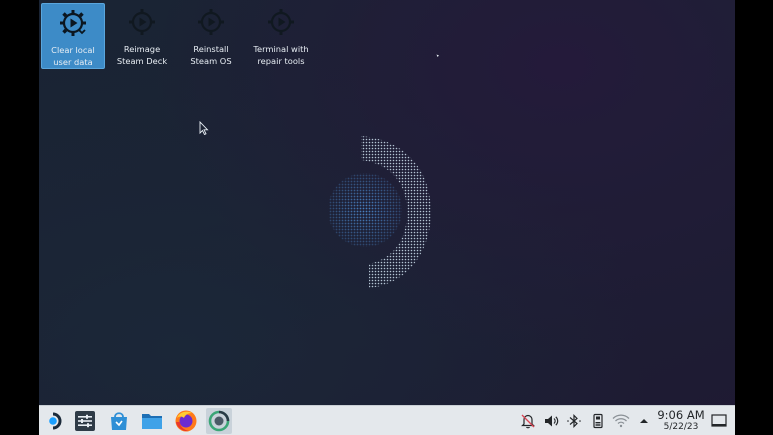 The image size is (773, 435). Describe the element at coordinates (681, 415) in the screenshot. I see `clock-time: 9:06 AM` at that location.